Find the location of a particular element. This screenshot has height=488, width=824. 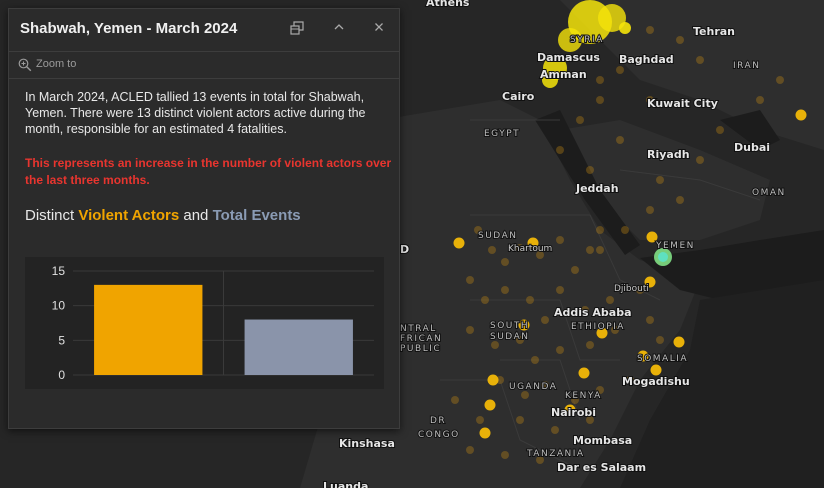

zoom-in-icon is located at coordinates (25, 65).